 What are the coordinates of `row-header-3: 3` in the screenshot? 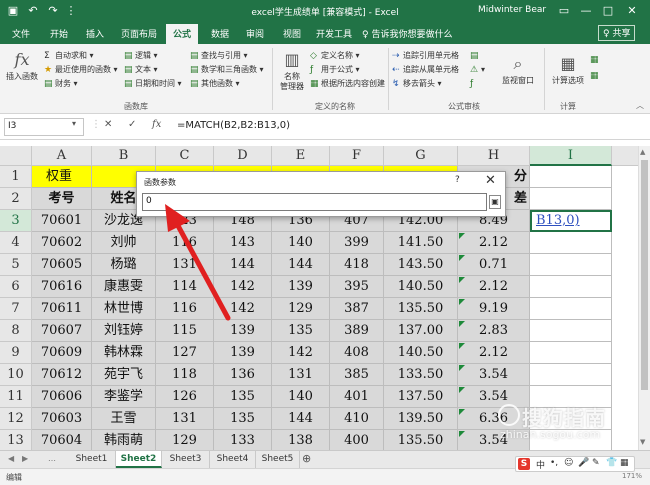 It's located at (16, 221).